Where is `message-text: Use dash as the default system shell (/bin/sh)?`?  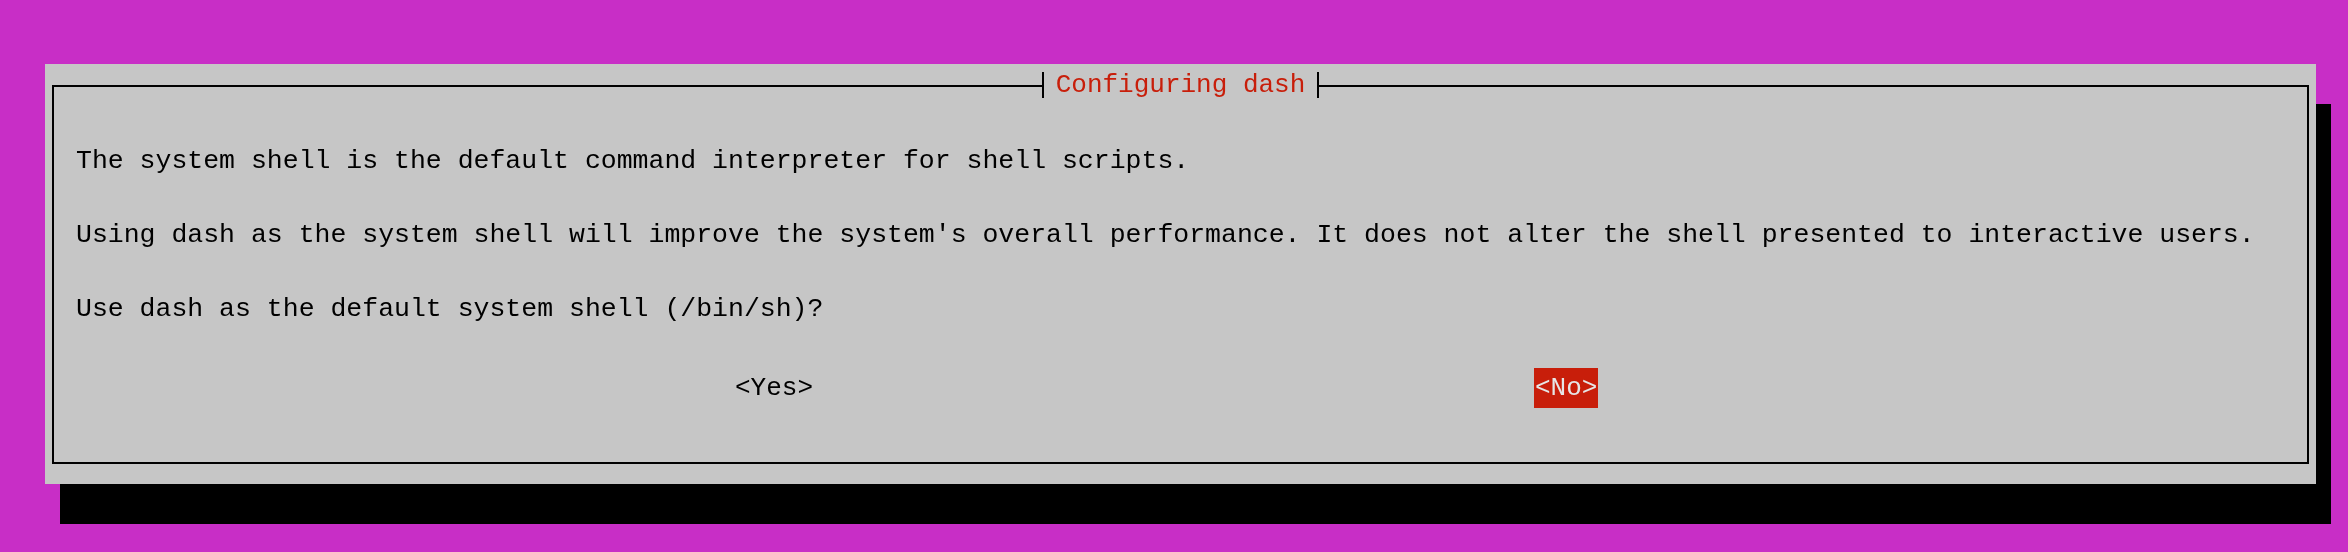
message-text: Use dash as the default system shell (/bin/sh)? is located at coordinates (450, 309).